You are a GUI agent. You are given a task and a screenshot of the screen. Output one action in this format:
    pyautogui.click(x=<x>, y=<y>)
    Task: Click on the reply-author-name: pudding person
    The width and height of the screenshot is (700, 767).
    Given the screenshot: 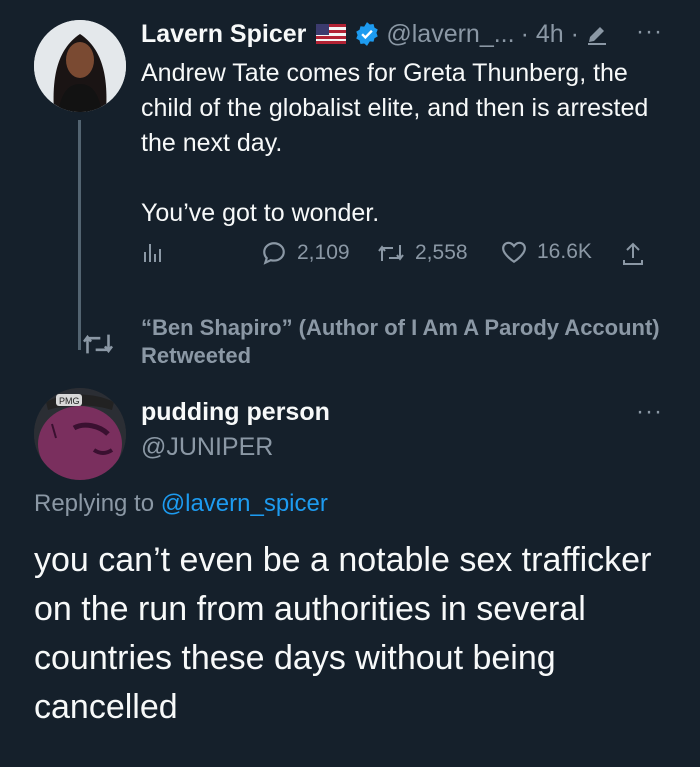 What is the action you would take?
    pyautogui.click(x=235, y=412)
    